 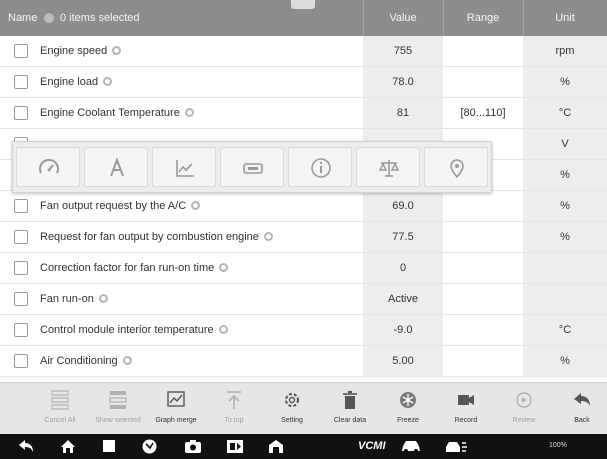 I want to click on to-top-icon, so click(x=234, y=400).